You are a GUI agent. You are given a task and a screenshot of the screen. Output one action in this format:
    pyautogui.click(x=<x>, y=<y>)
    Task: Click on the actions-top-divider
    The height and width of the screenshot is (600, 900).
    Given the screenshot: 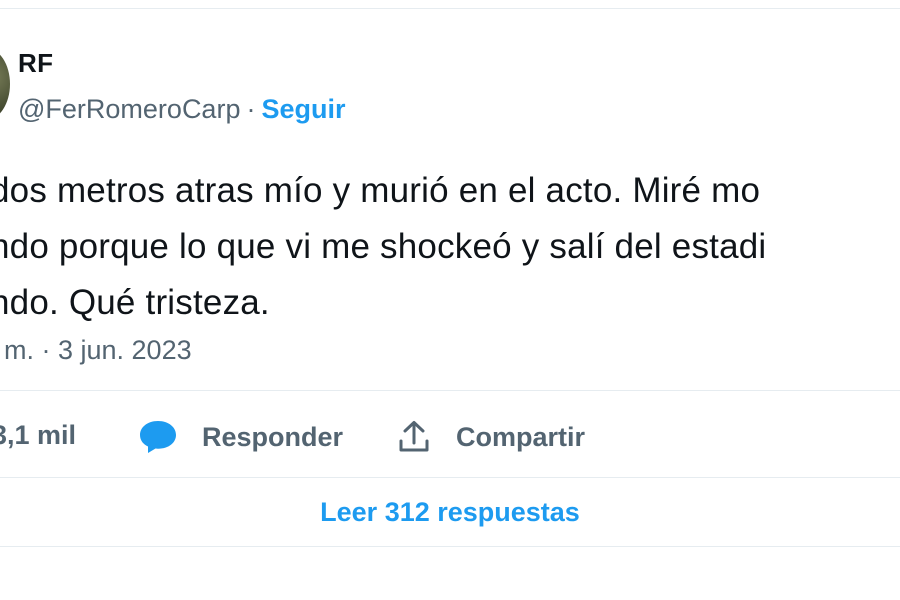 What is the action you would take?
    pyautogui.click(x=450, y=390)
    